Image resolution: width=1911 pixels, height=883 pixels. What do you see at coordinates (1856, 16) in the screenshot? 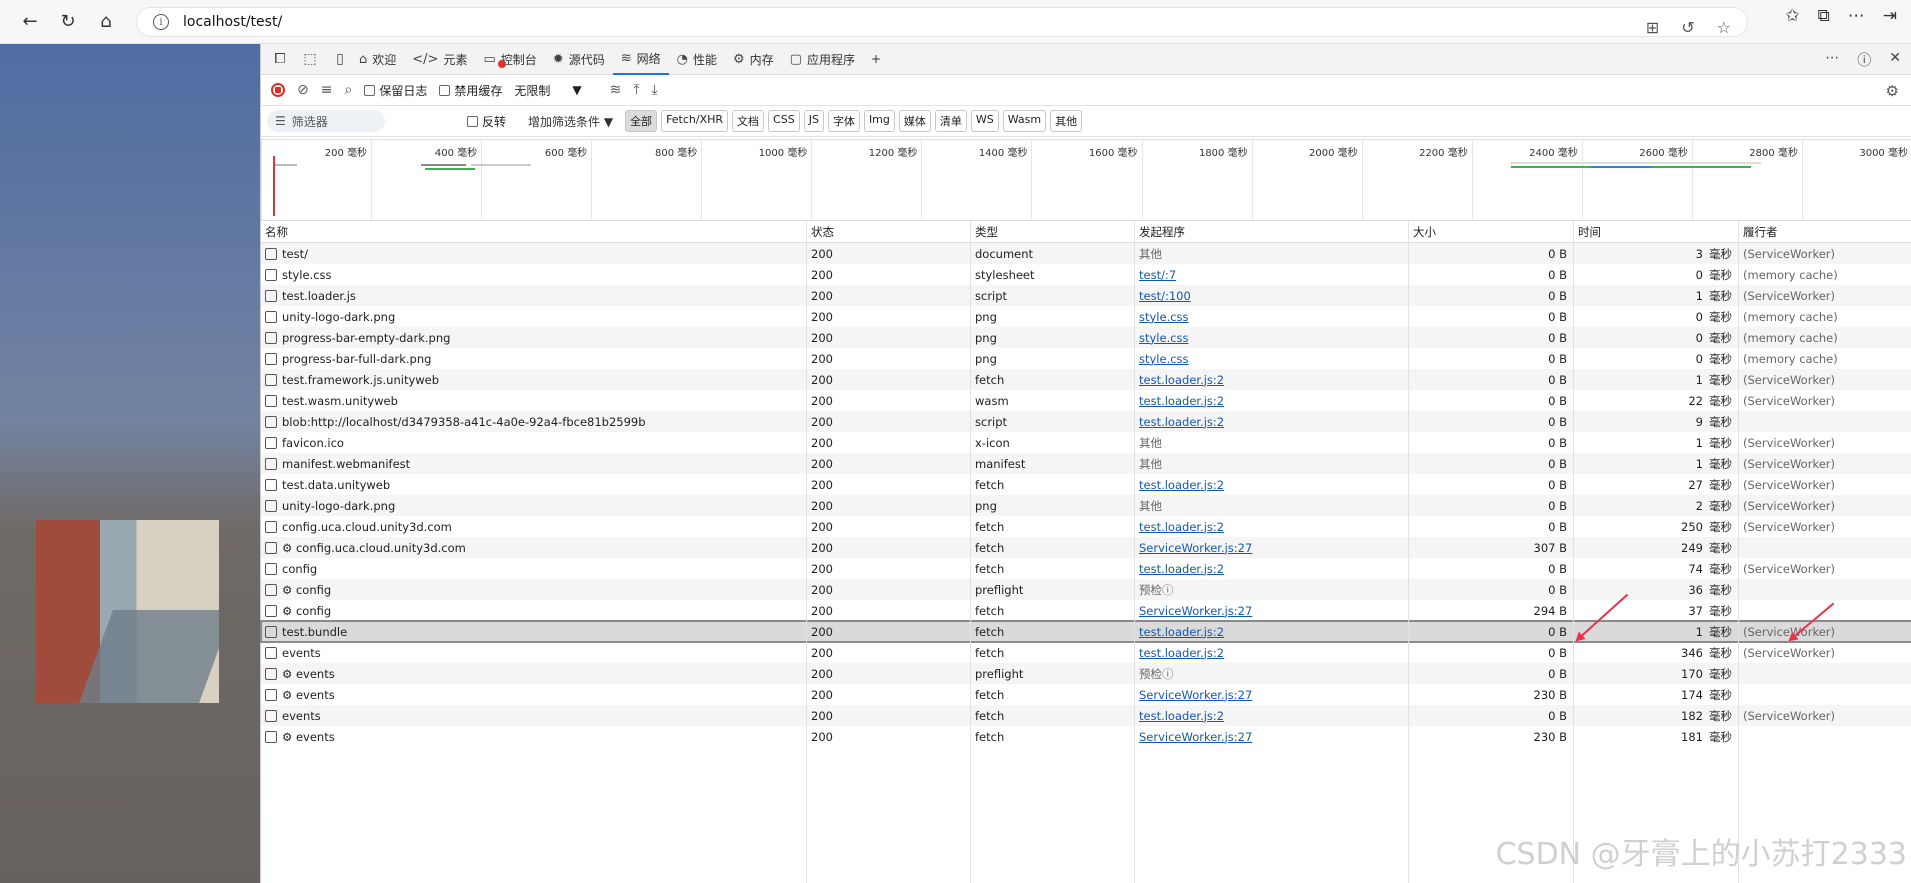
I see `more-options-icon: ⋯` at bounding box center [1856, 16].